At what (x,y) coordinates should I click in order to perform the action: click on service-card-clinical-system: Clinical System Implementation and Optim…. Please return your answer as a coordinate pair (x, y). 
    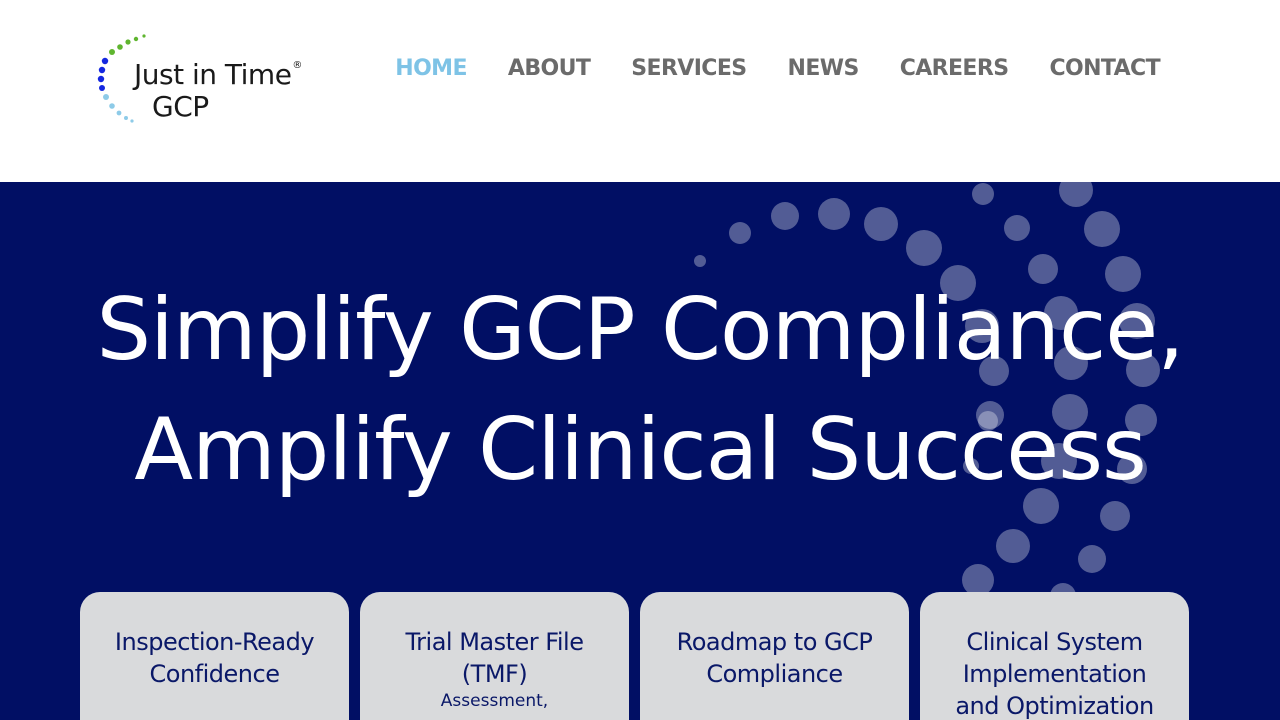
    Looking at the image, I should click on (1054, 656).